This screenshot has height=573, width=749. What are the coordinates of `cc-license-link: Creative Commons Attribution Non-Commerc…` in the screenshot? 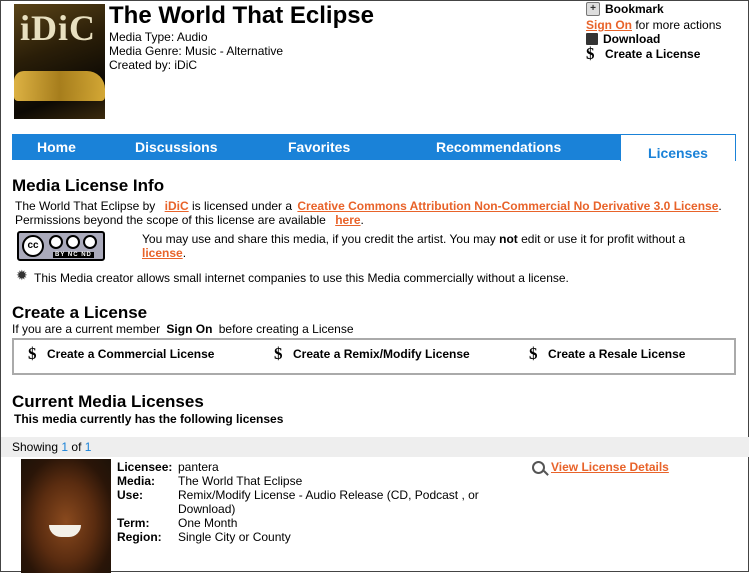 It's located at (507, 206).